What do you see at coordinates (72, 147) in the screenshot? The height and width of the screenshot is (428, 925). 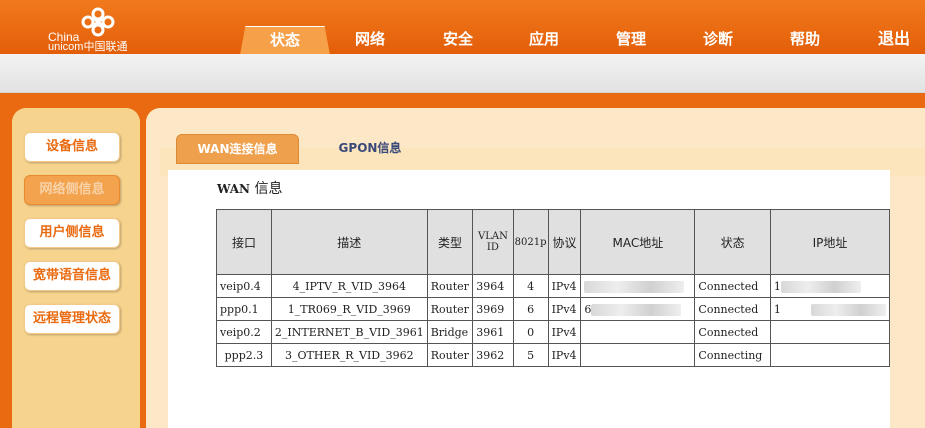 I see `sidebar-item-device-info: 设备信息` at bounding box center [72, 147].